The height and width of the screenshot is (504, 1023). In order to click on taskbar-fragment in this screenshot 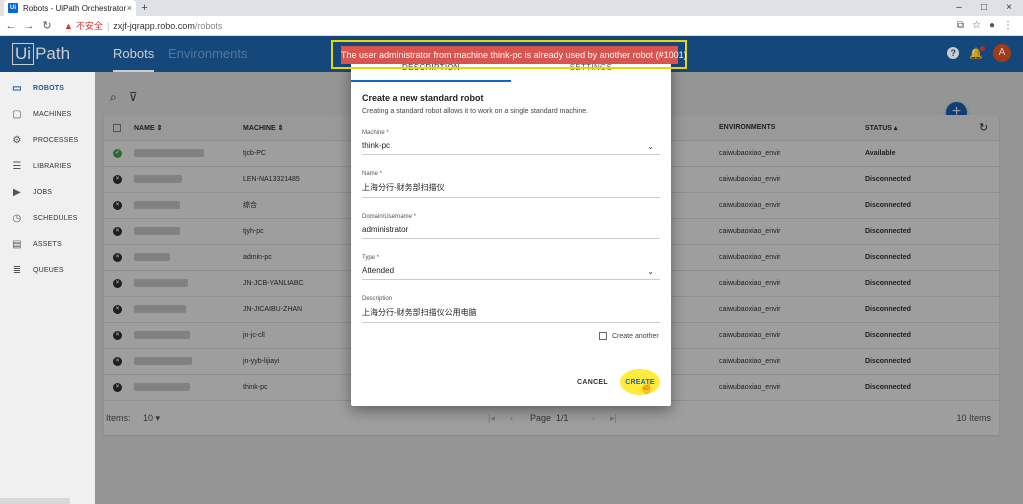, I will do `click(35, 501)`.